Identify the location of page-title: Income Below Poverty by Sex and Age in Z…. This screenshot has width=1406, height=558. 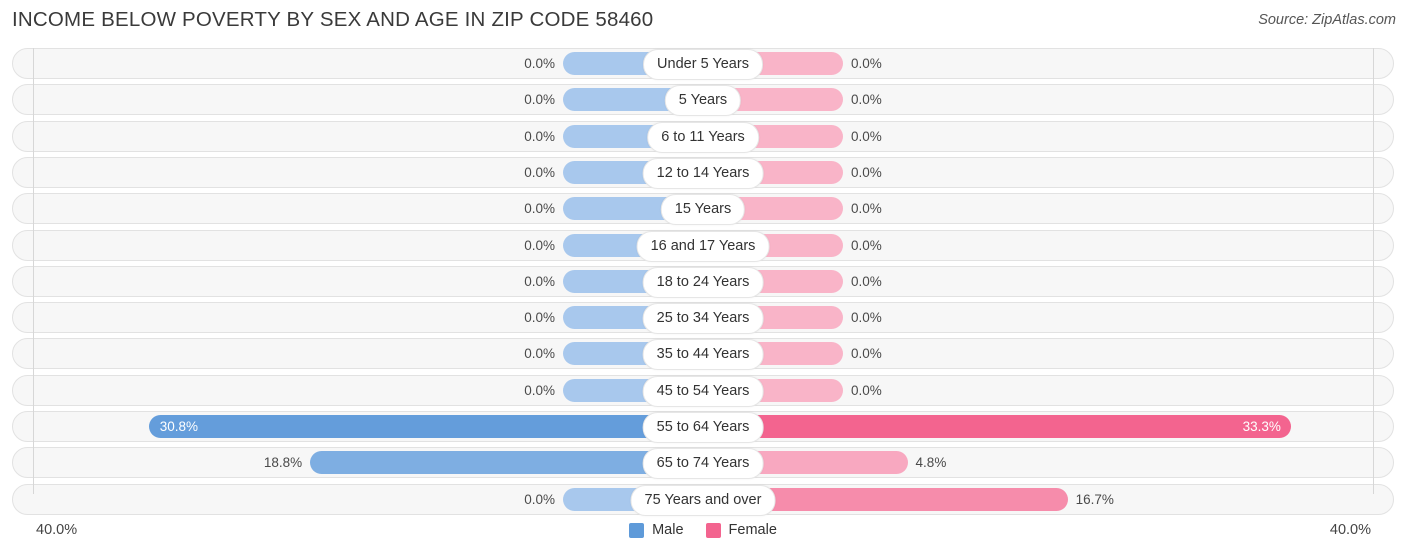
(333, 19).